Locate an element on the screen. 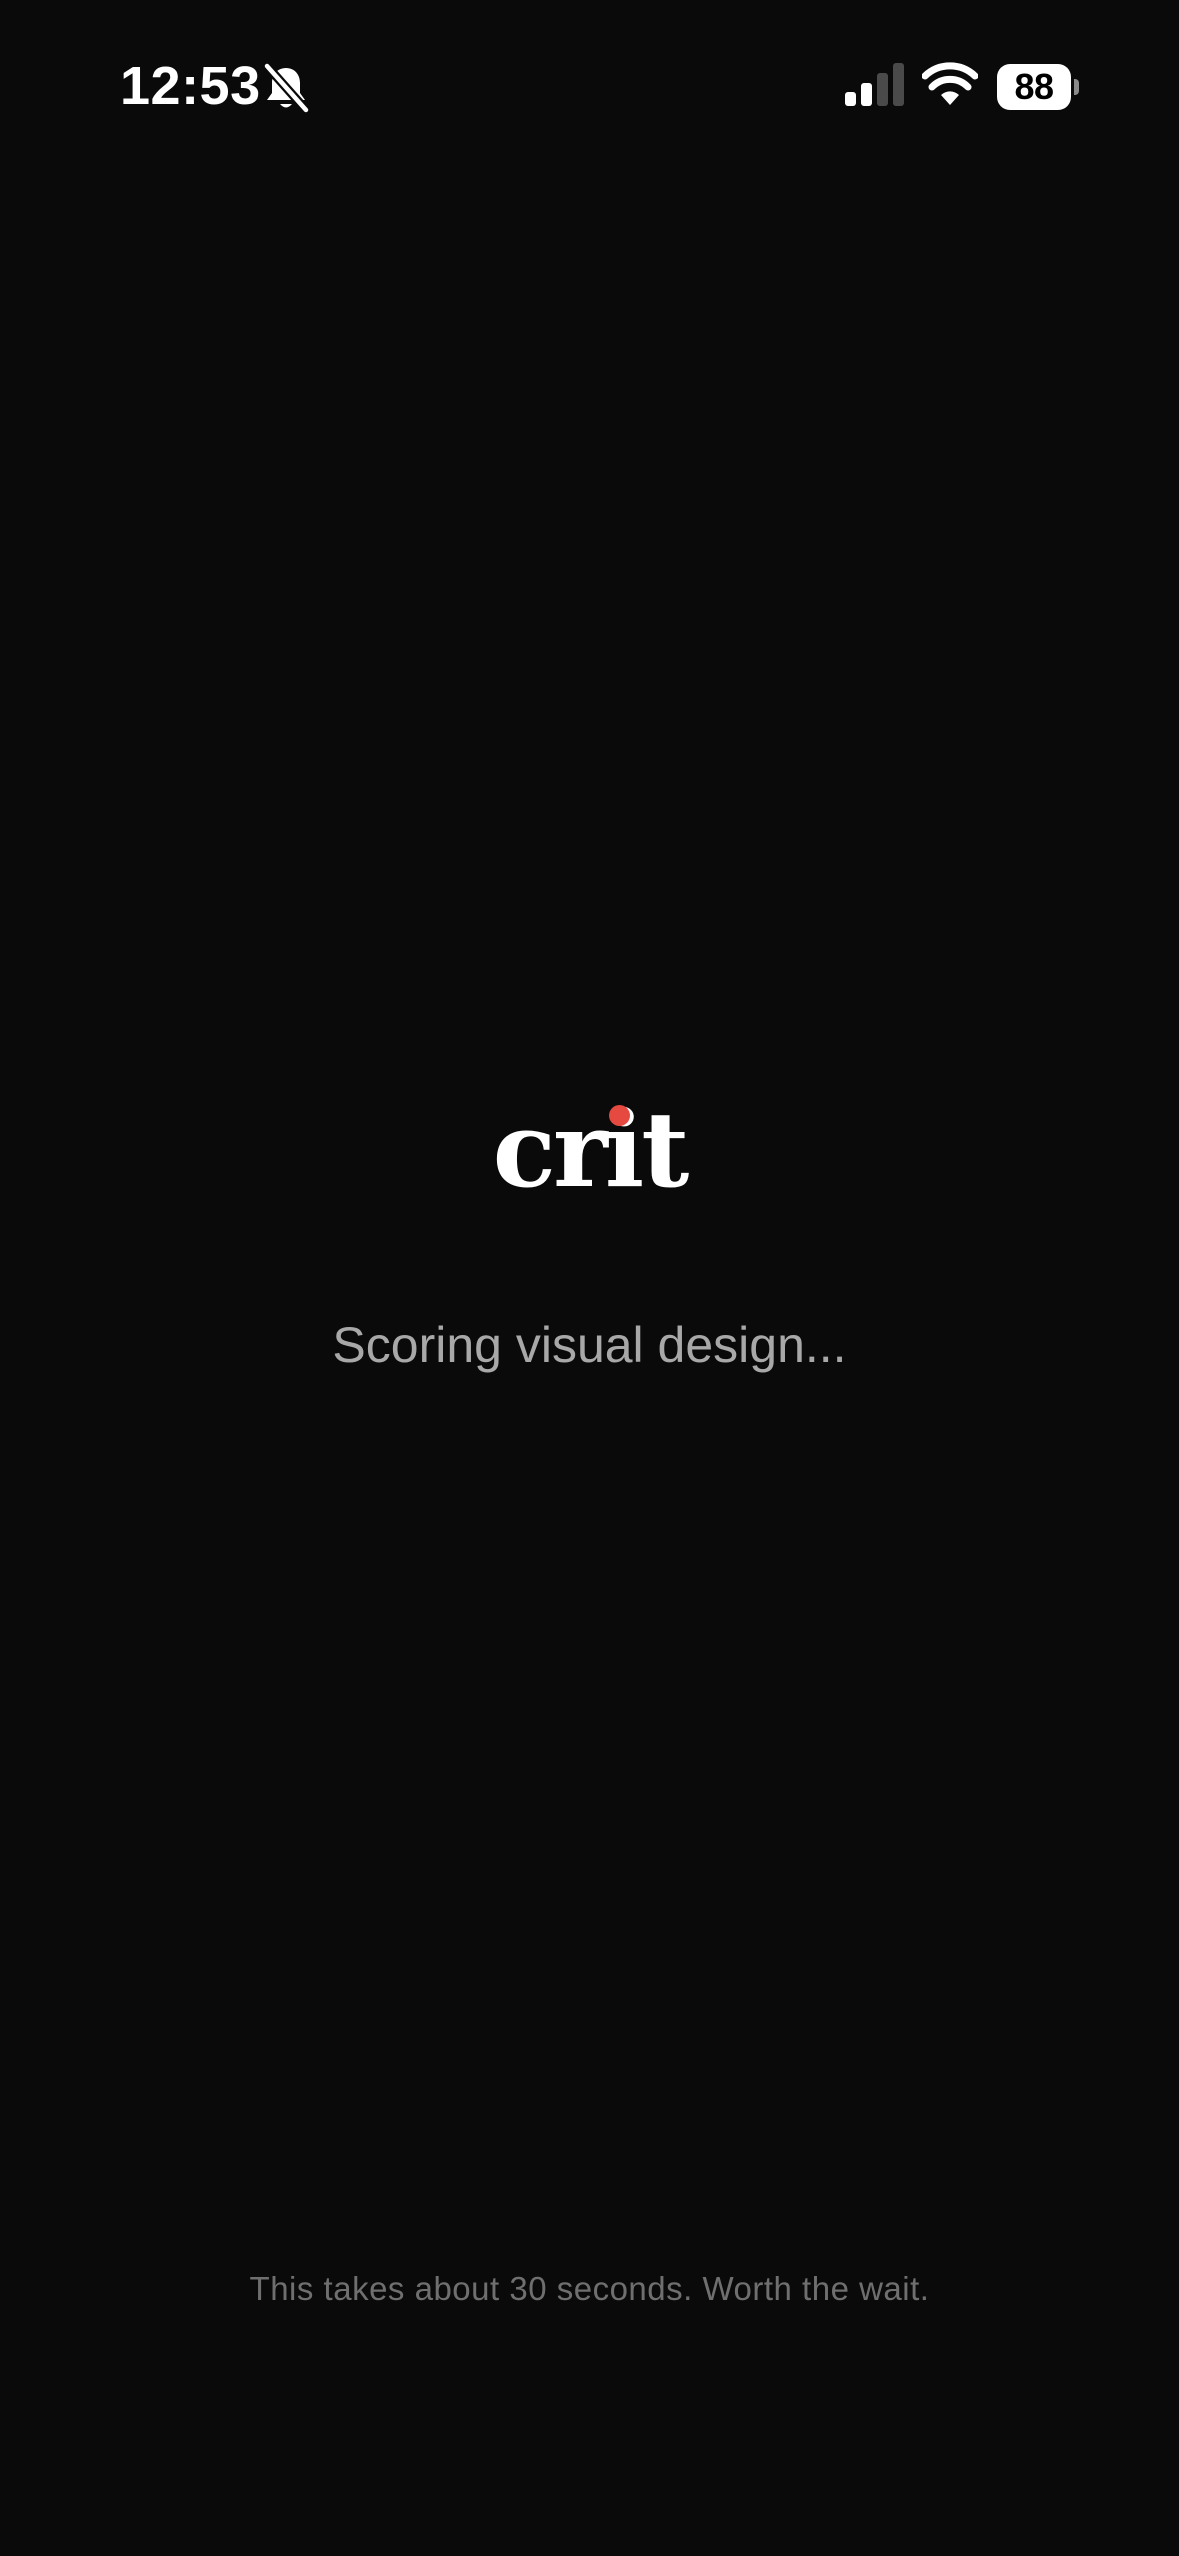 This screenshot has height=2556, width=1179. battery-cap is located at coordinates (1076, 87).